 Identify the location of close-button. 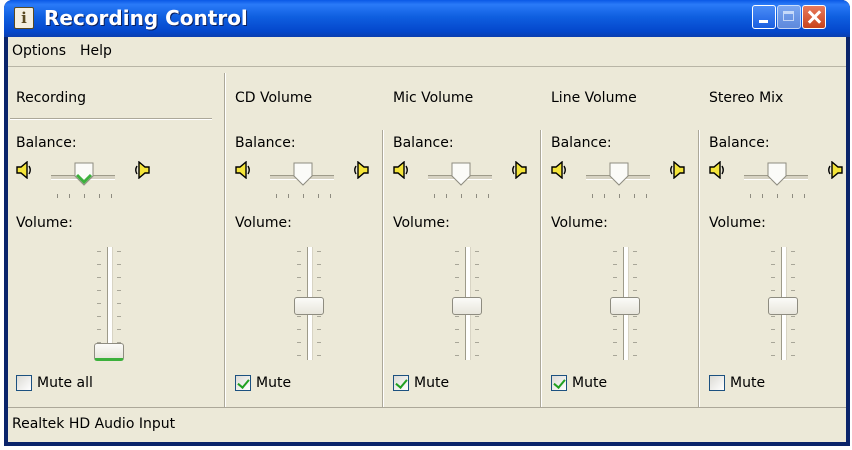
(814, 17).